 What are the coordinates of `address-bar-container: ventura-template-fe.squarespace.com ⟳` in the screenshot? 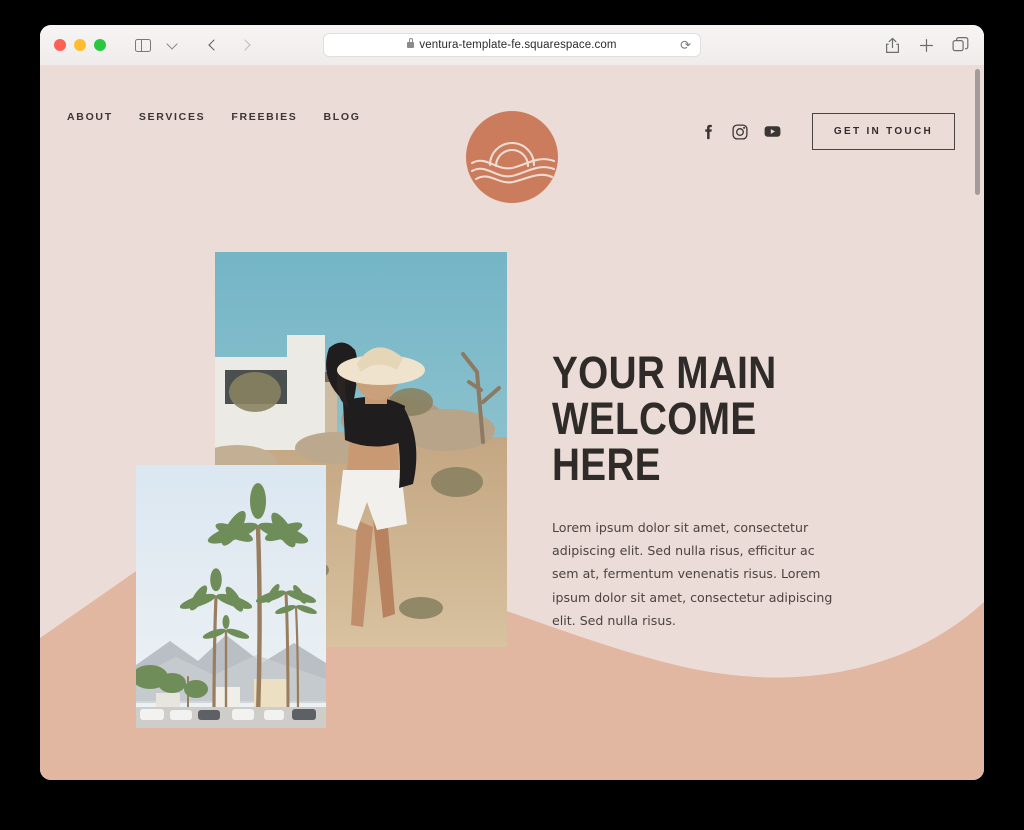 It's located at (512, 45).